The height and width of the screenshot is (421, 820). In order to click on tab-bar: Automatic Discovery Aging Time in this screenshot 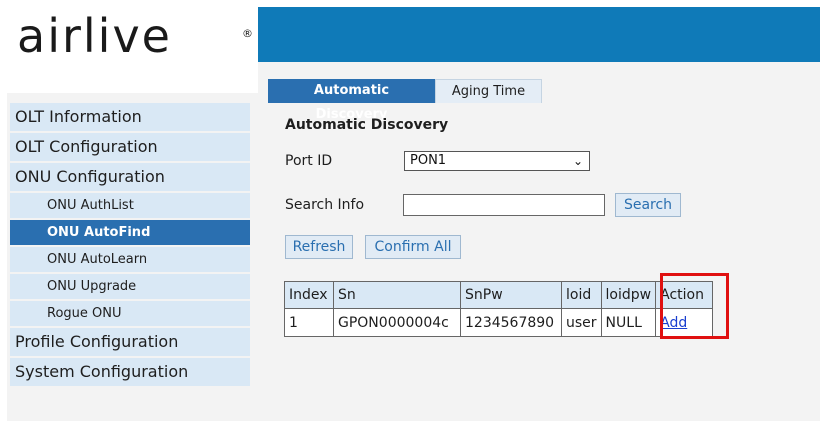, I will do `click(405, 100)`.